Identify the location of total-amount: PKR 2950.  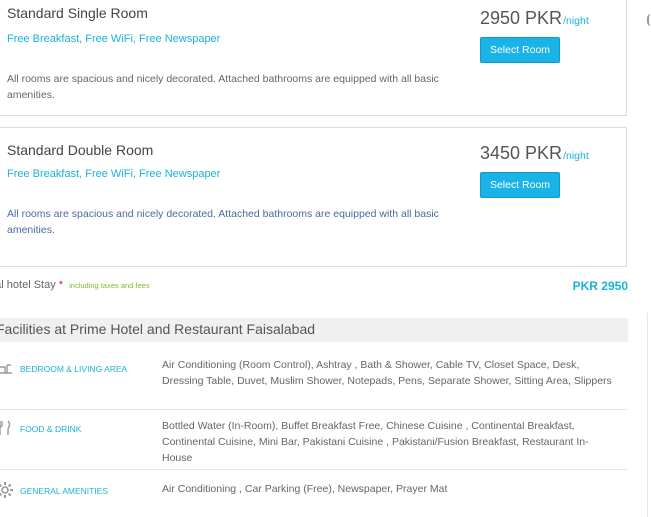
(600, 286).